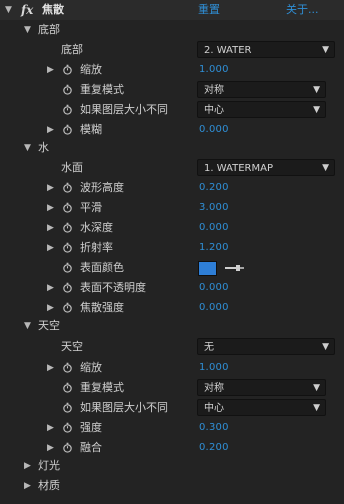 The width and height of the screenshot is (344, 504). Describe the element at coordinates (172, 148) in the screenshot. I see `group-water: ▼ 水` at that location.